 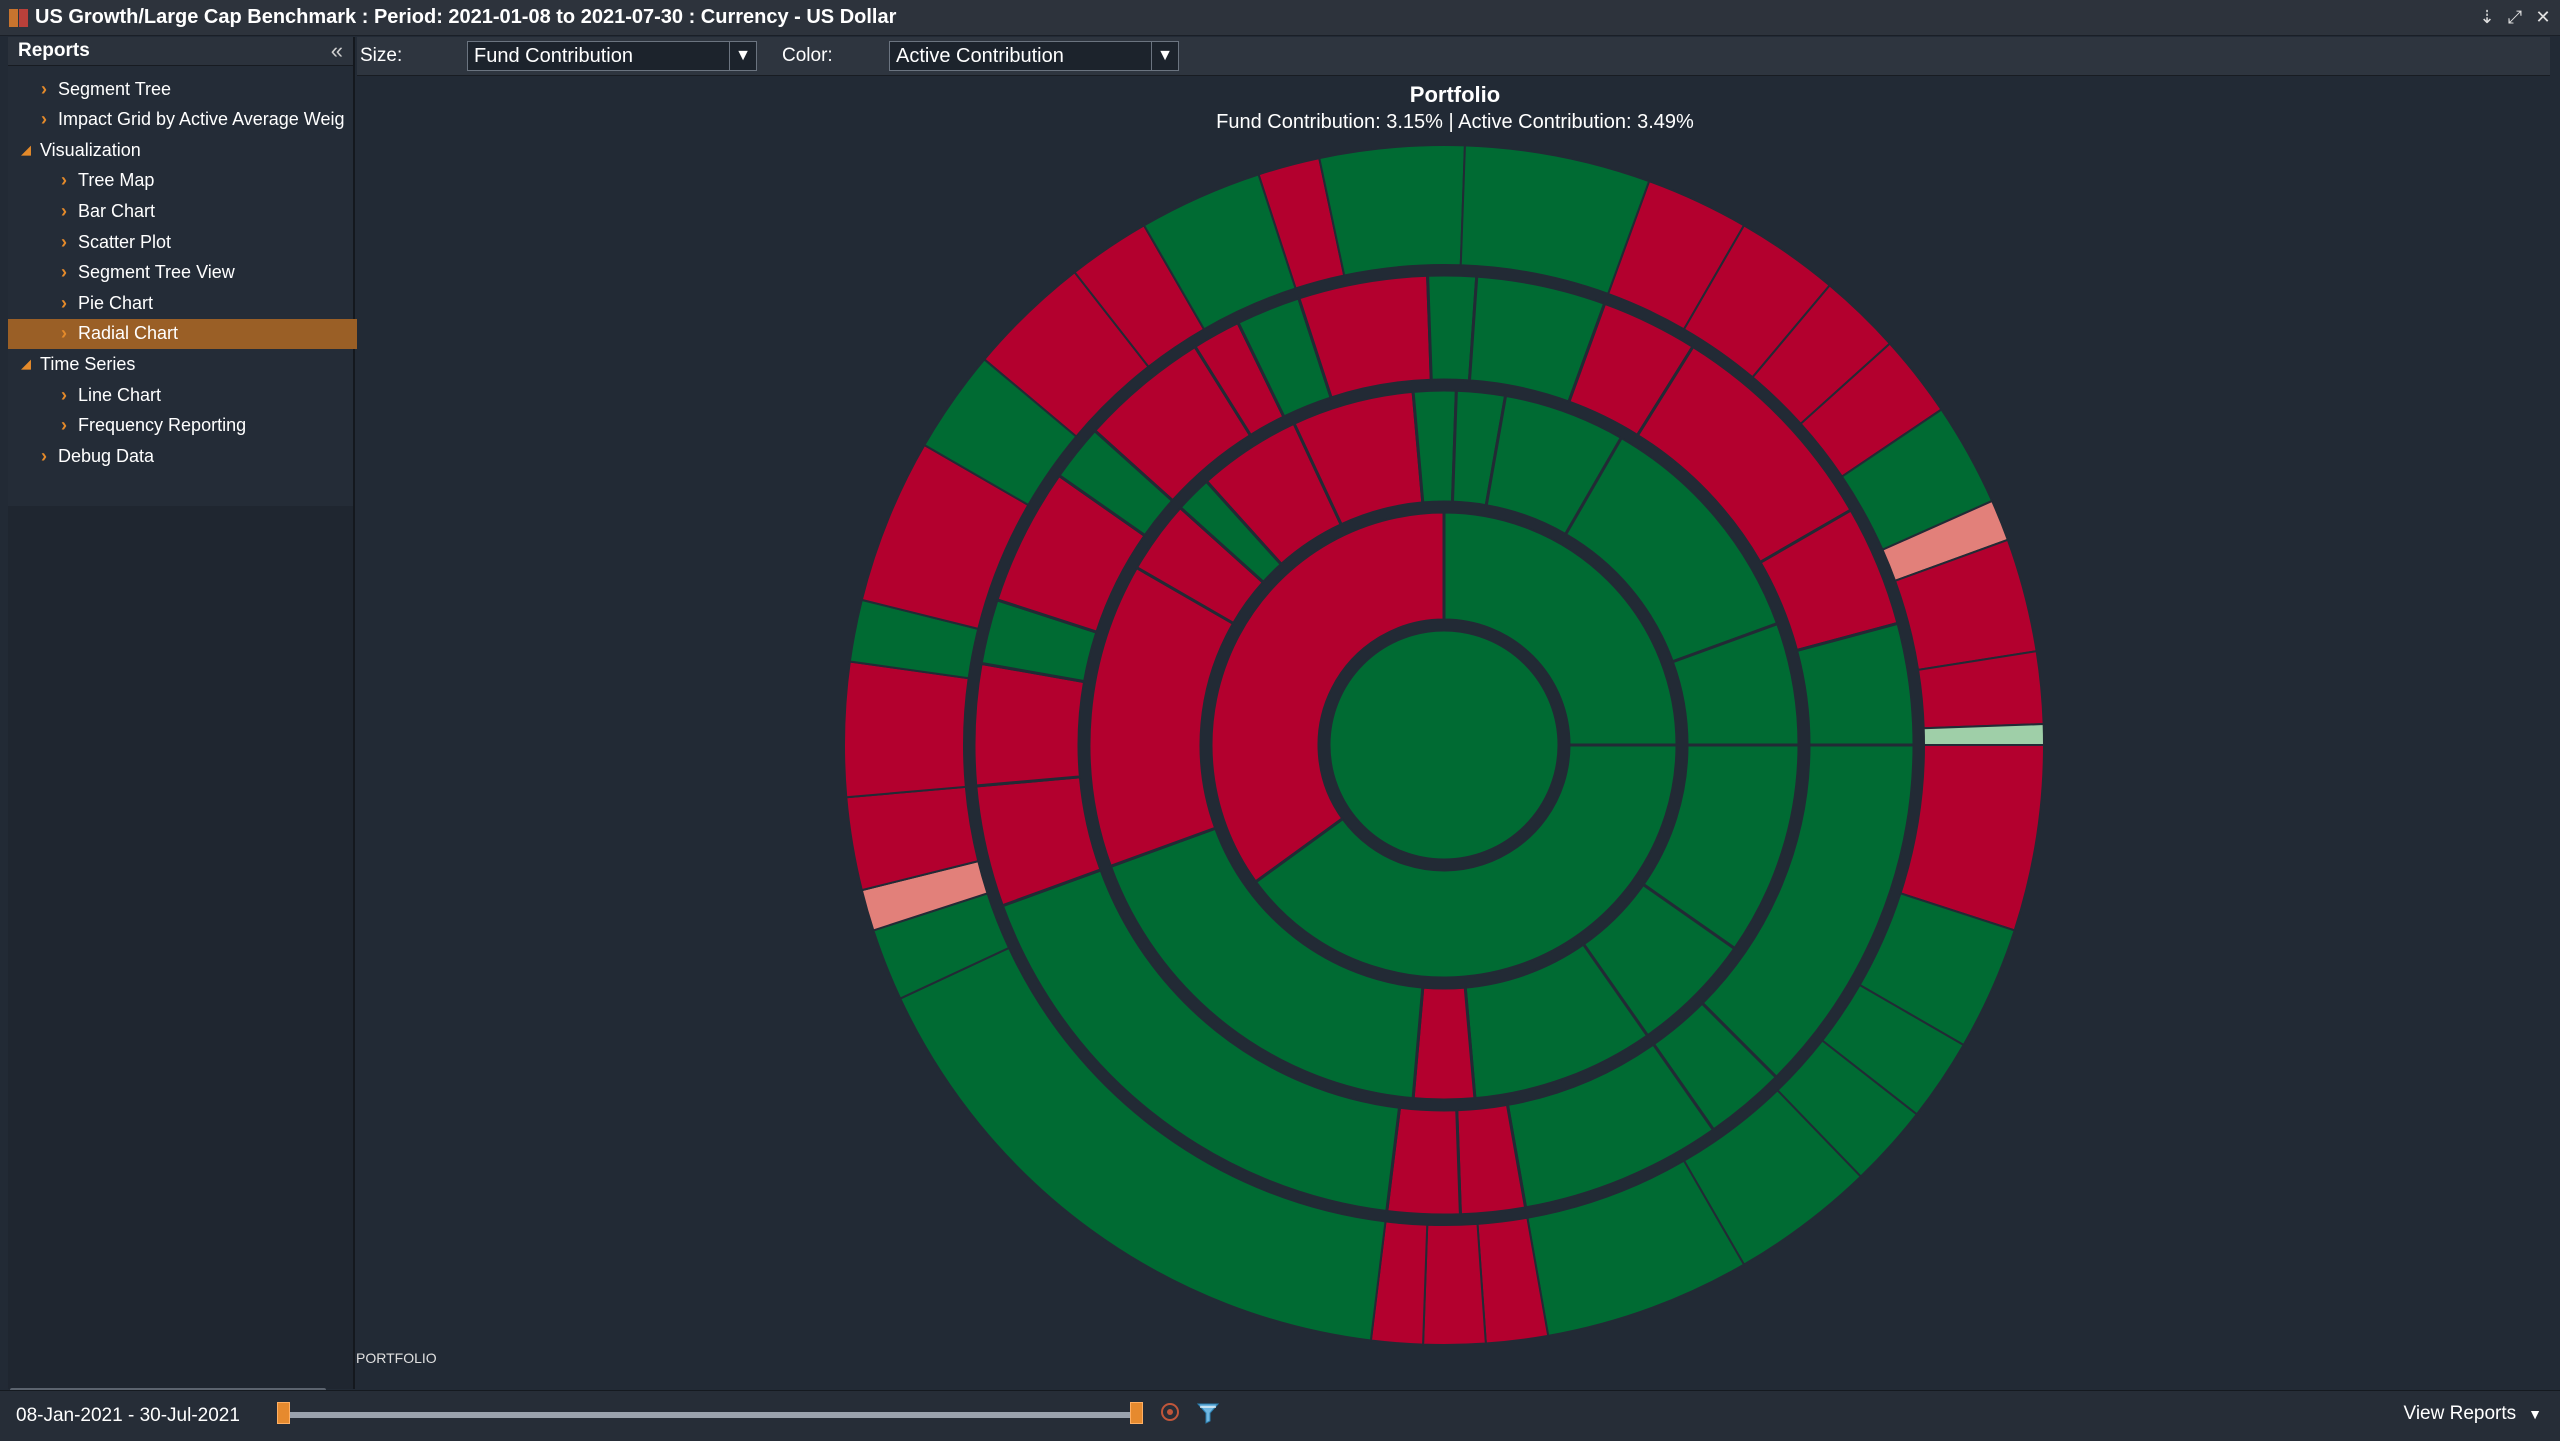 What do you see at coordinates (396, 1358) in the screenshot?
I see `breadcrumb: PORTFOLIO` at bounding box center [396, 1358].